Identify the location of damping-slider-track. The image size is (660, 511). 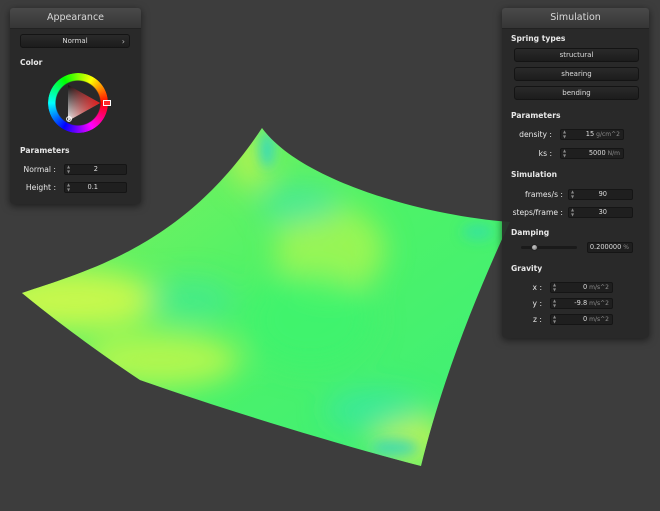
(549, 247).